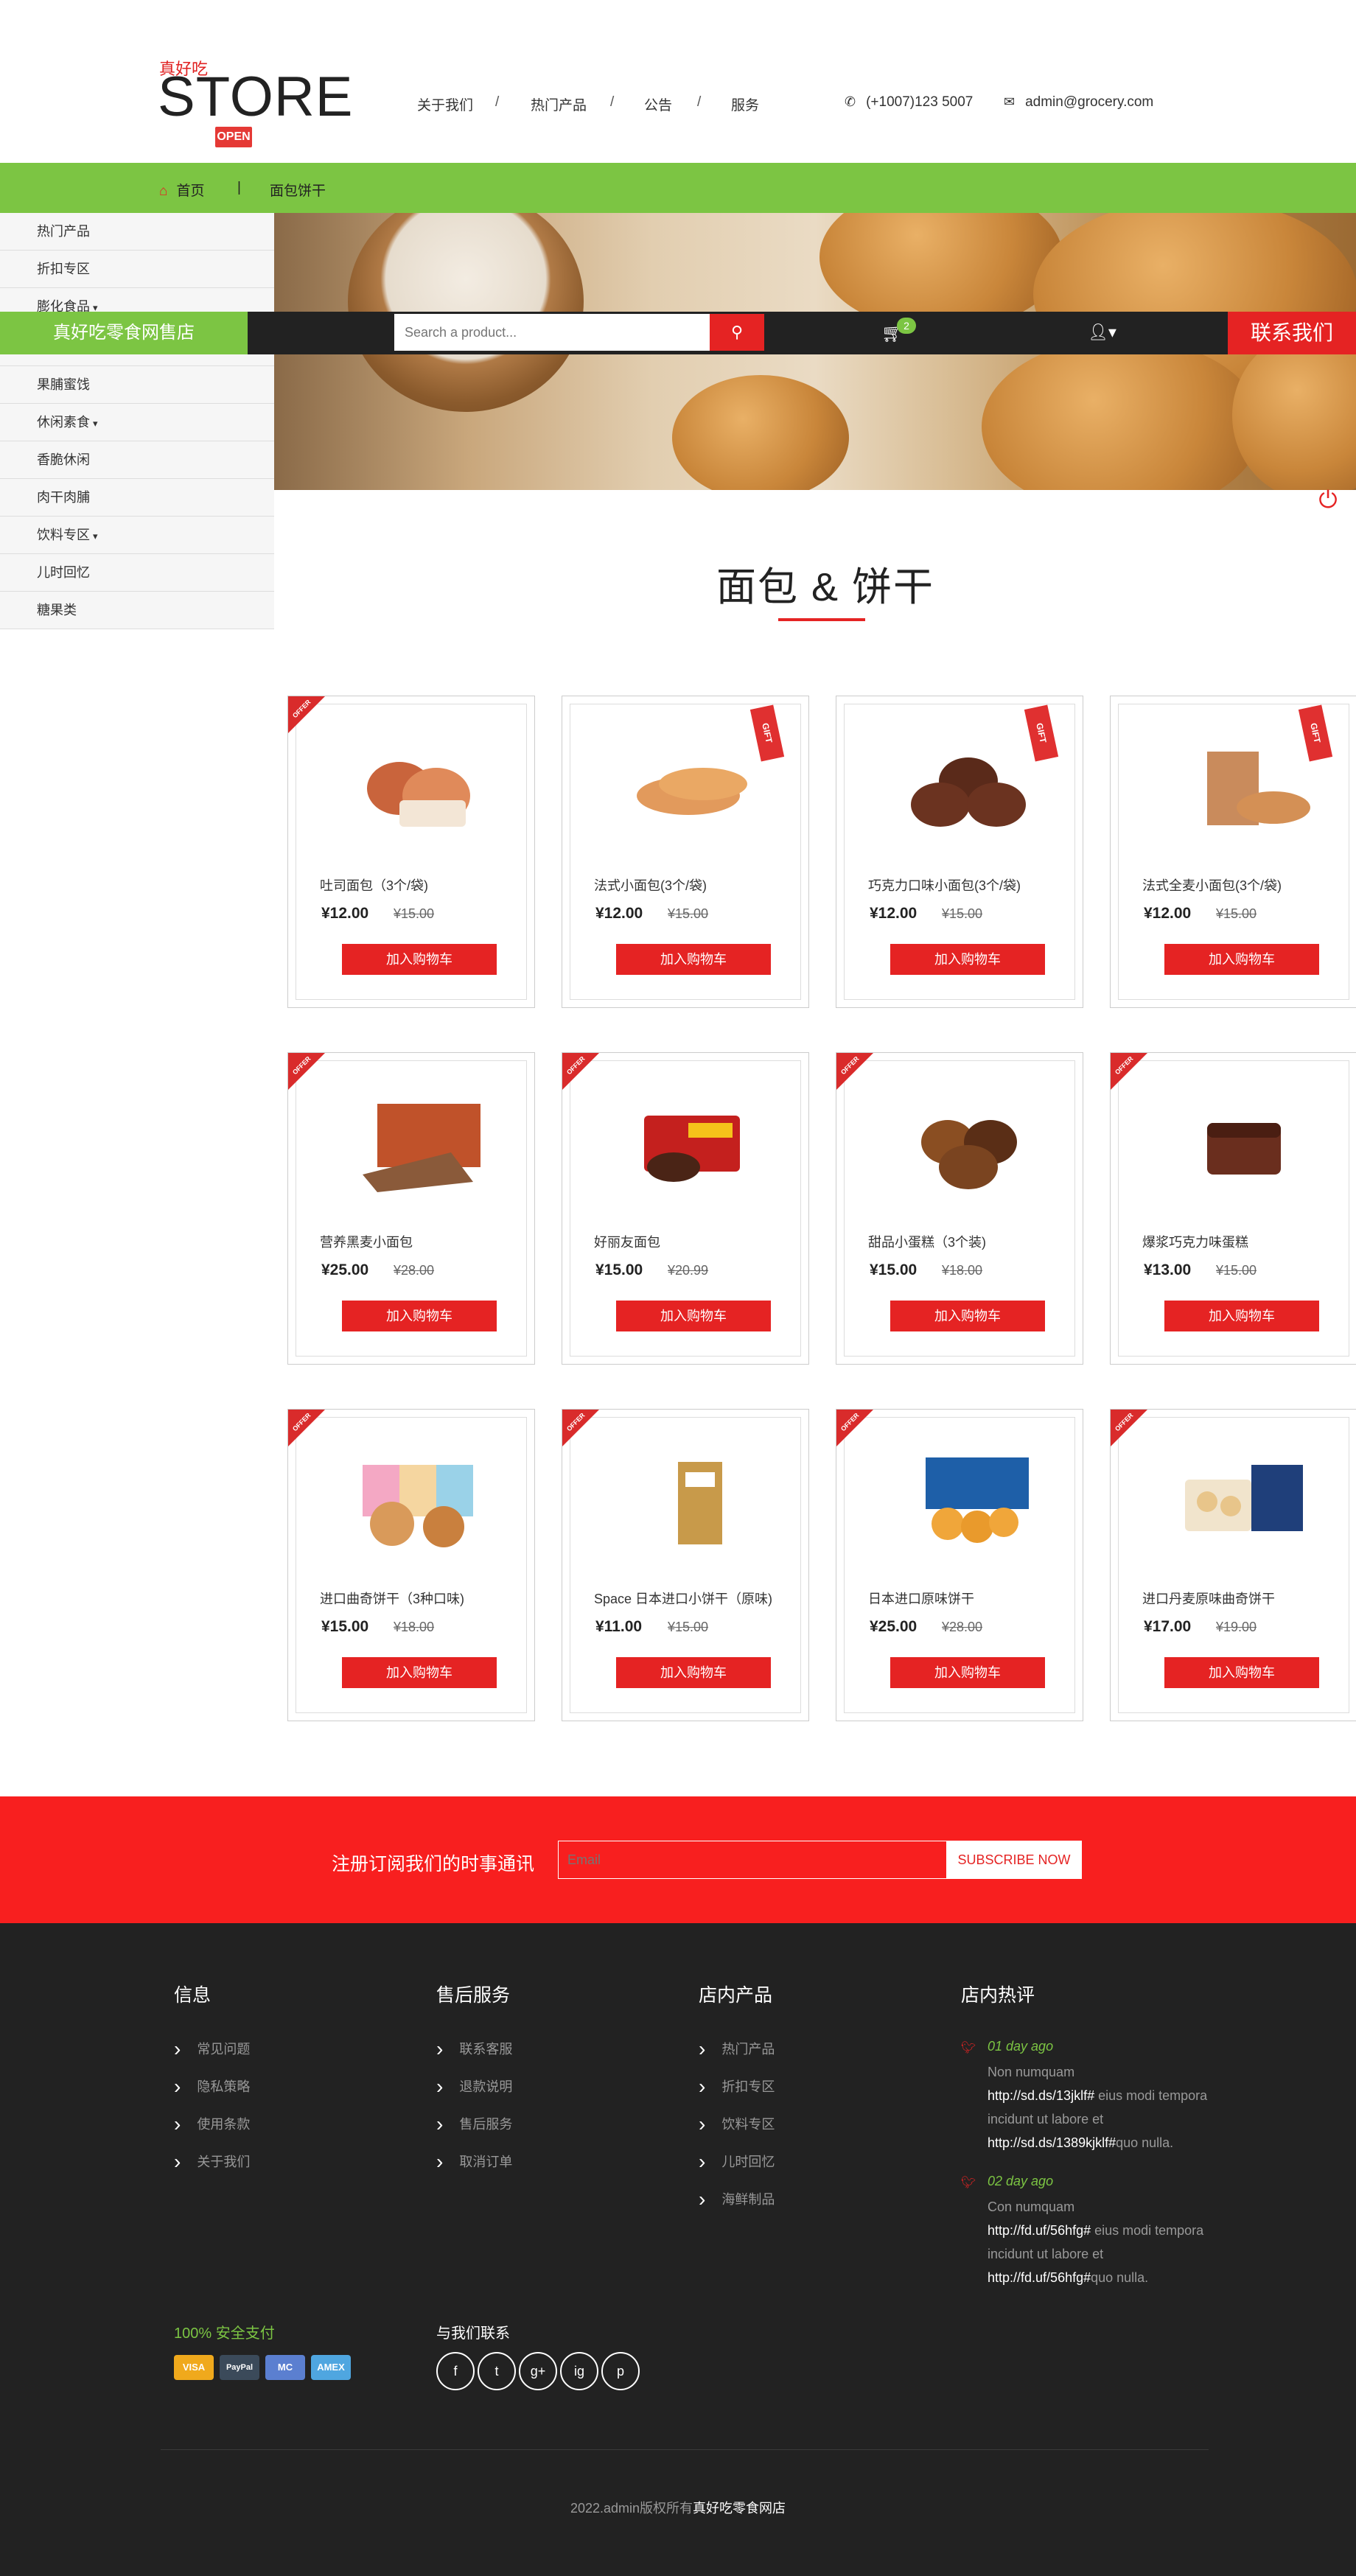  What do you see at coordinates (960, 1565) in the screenshot?
I see `product-card: 日本进口原味饼干 ¥25.00 ¥28.00 加入购物车 OFFER` at bounding box center [960, 1565].